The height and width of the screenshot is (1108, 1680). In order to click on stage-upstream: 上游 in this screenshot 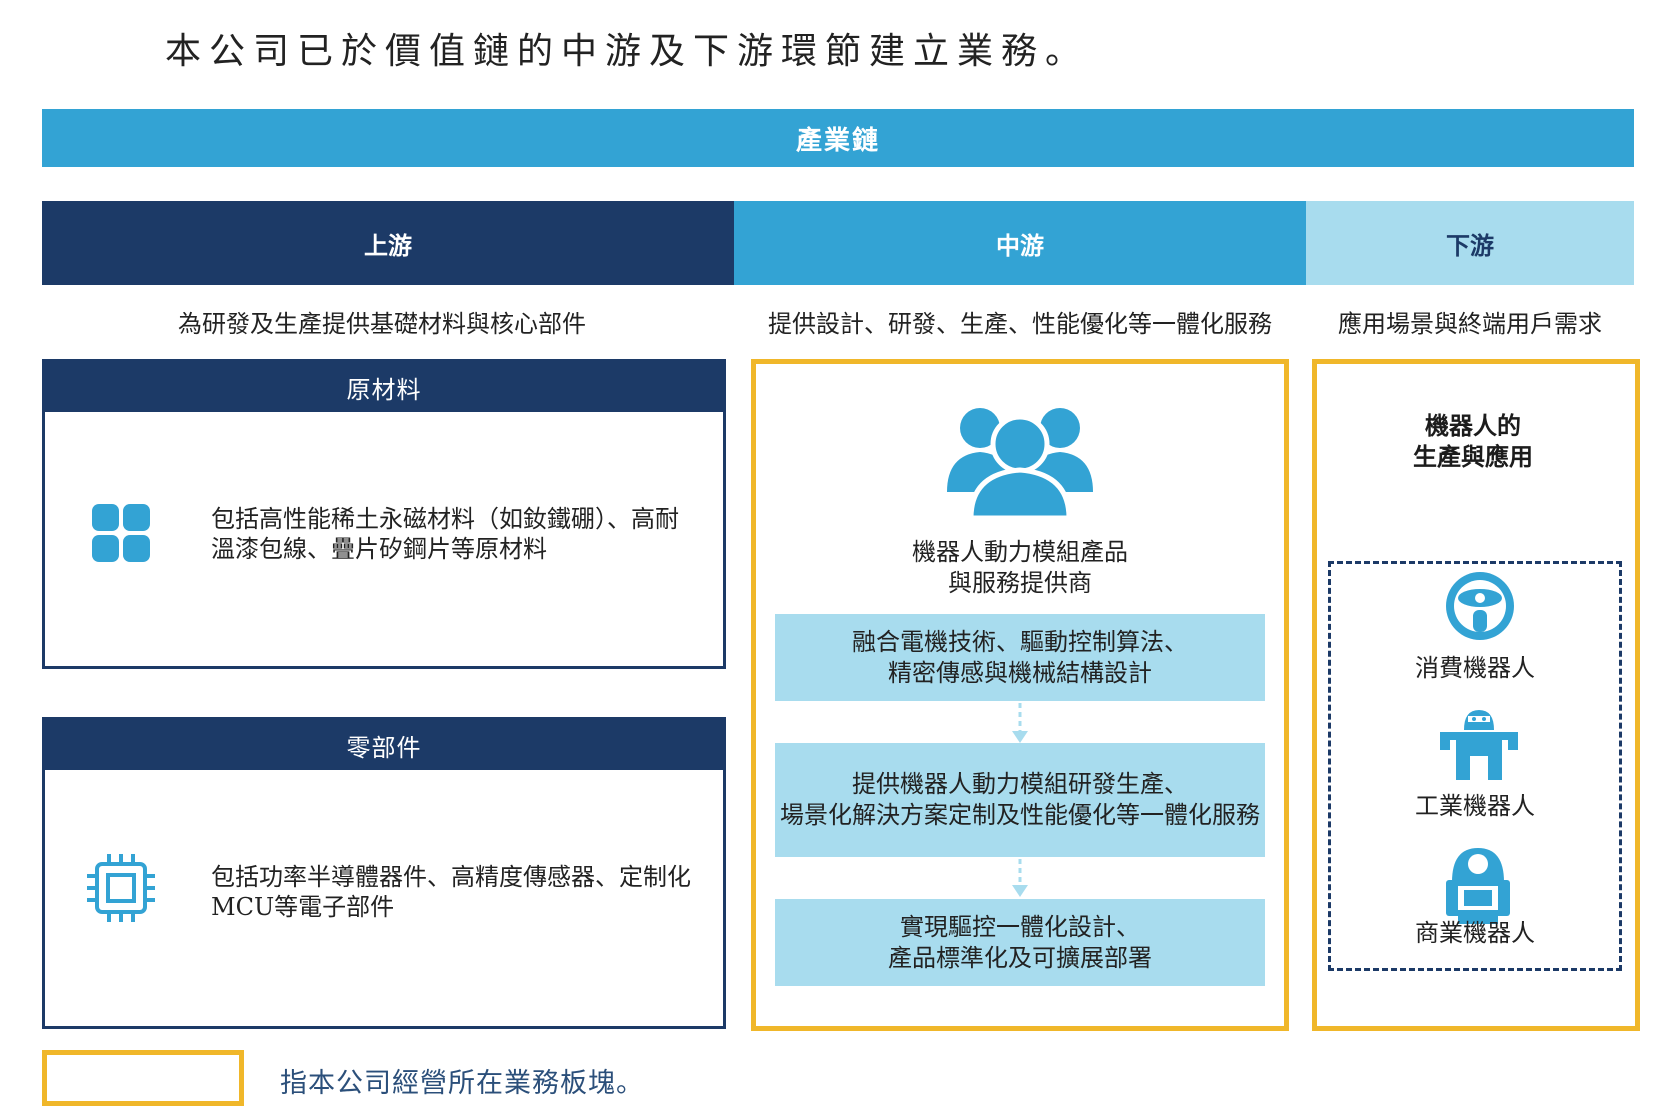, I will do `click(388, 243)`.